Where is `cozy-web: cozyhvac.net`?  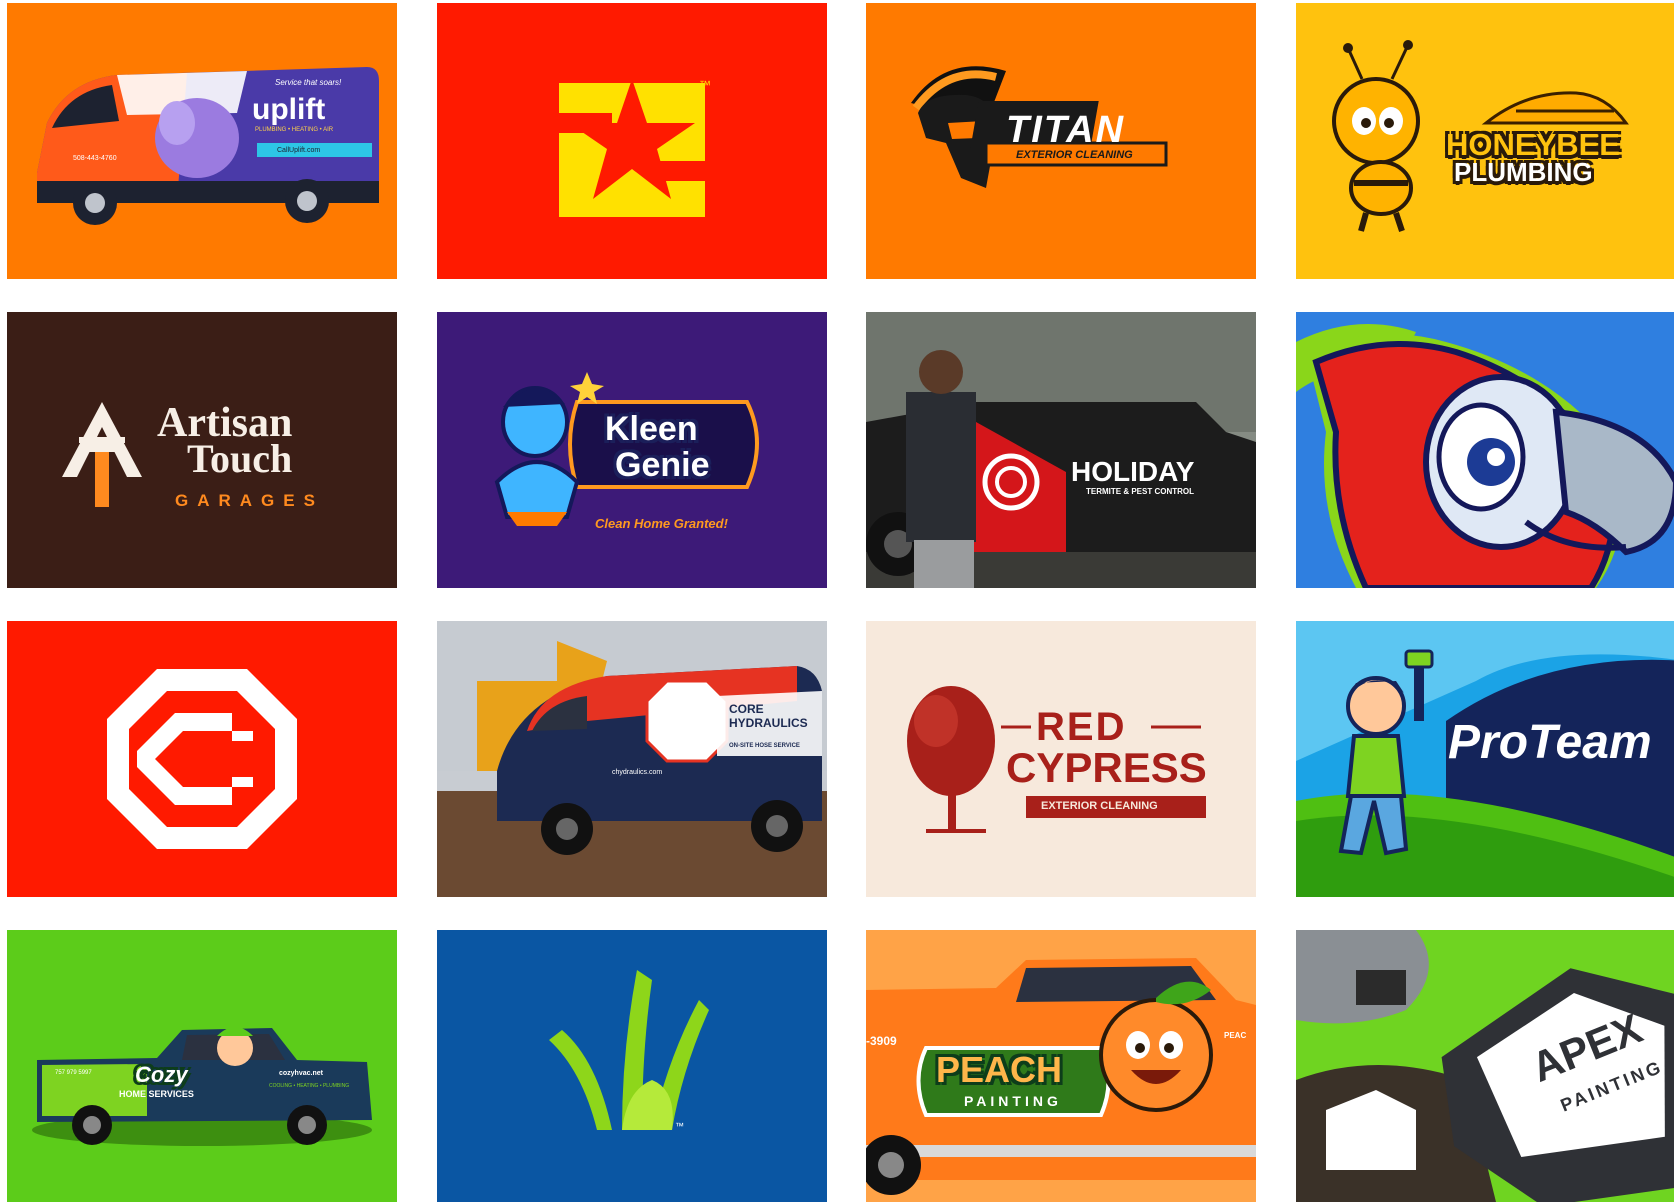
cozy-web: cozyhvac.net is located at coordinates (301, 1073).